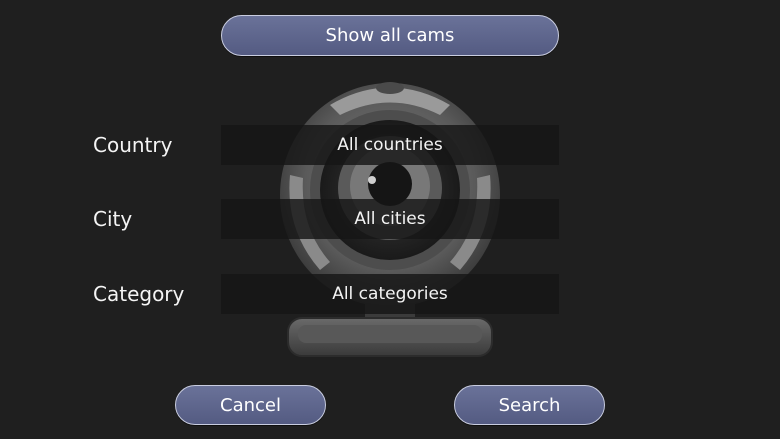  What do you see at coordinates (390, 145) in the screenshot?
I see `country-selector: All countries` at bounding box center [390, 145].